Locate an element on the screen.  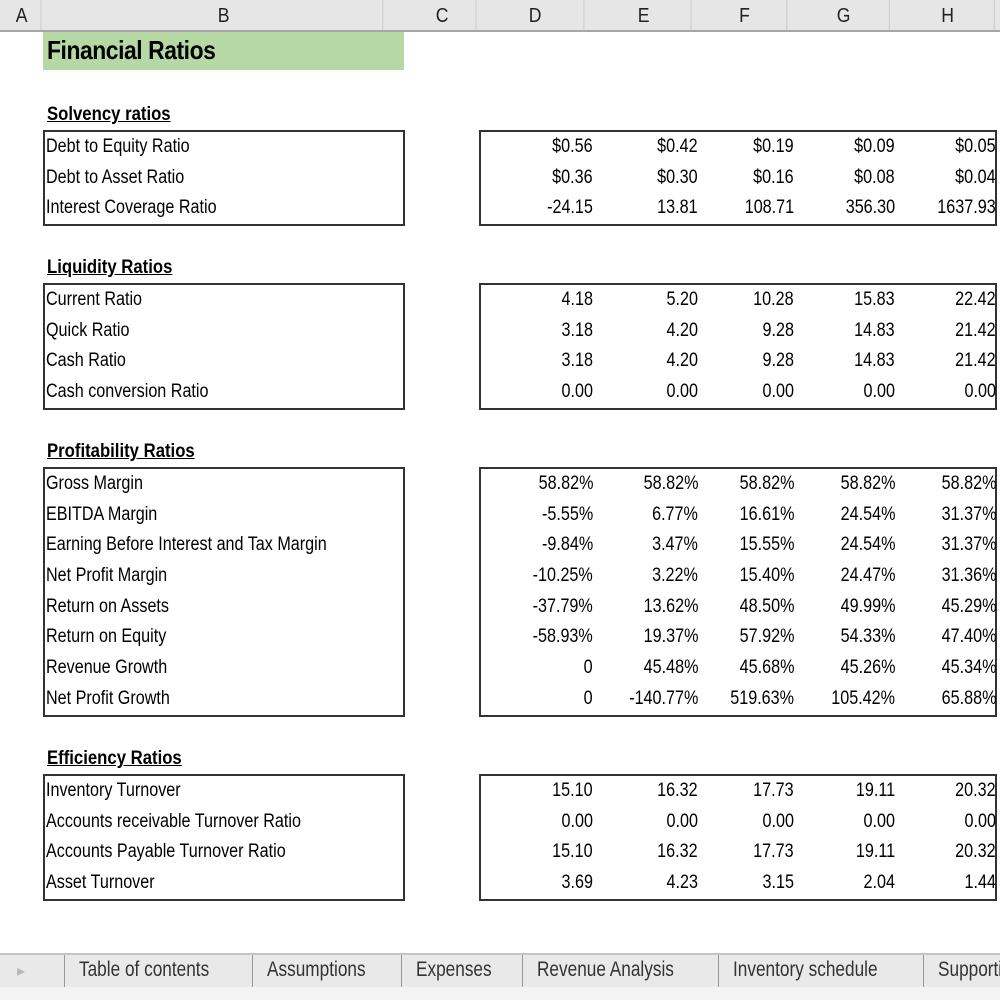
value-cell-e: 5.20 is located at coordinates (682, 300).